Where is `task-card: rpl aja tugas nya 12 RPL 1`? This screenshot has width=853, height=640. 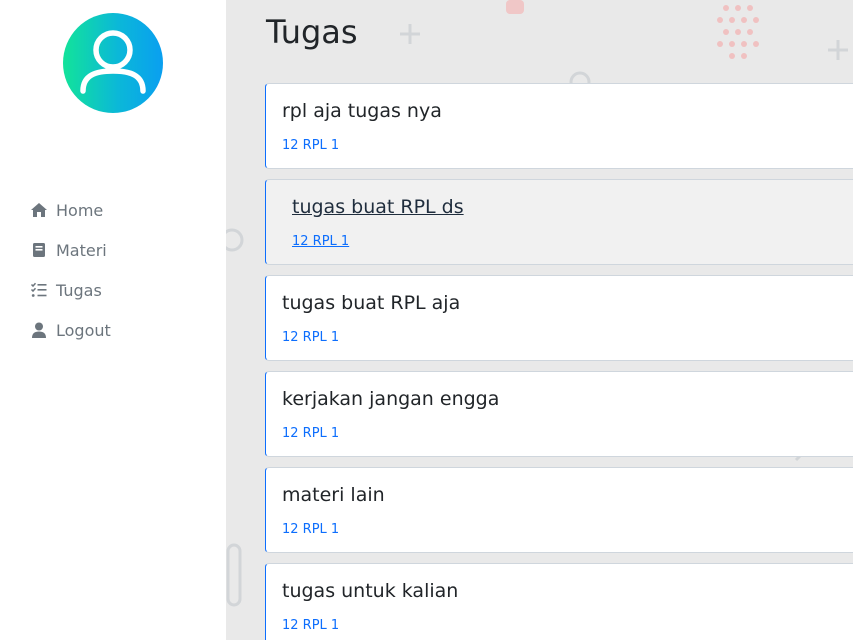
task-card: rpl aja tugas nya 12 RPL 1 is located at coordinates (559, 126).